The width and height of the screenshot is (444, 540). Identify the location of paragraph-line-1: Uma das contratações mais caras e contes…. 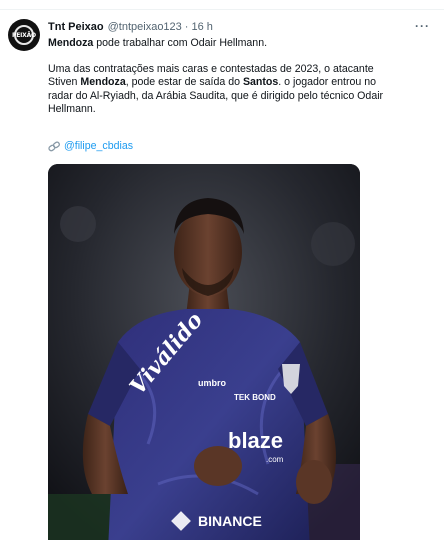
(211, 69).